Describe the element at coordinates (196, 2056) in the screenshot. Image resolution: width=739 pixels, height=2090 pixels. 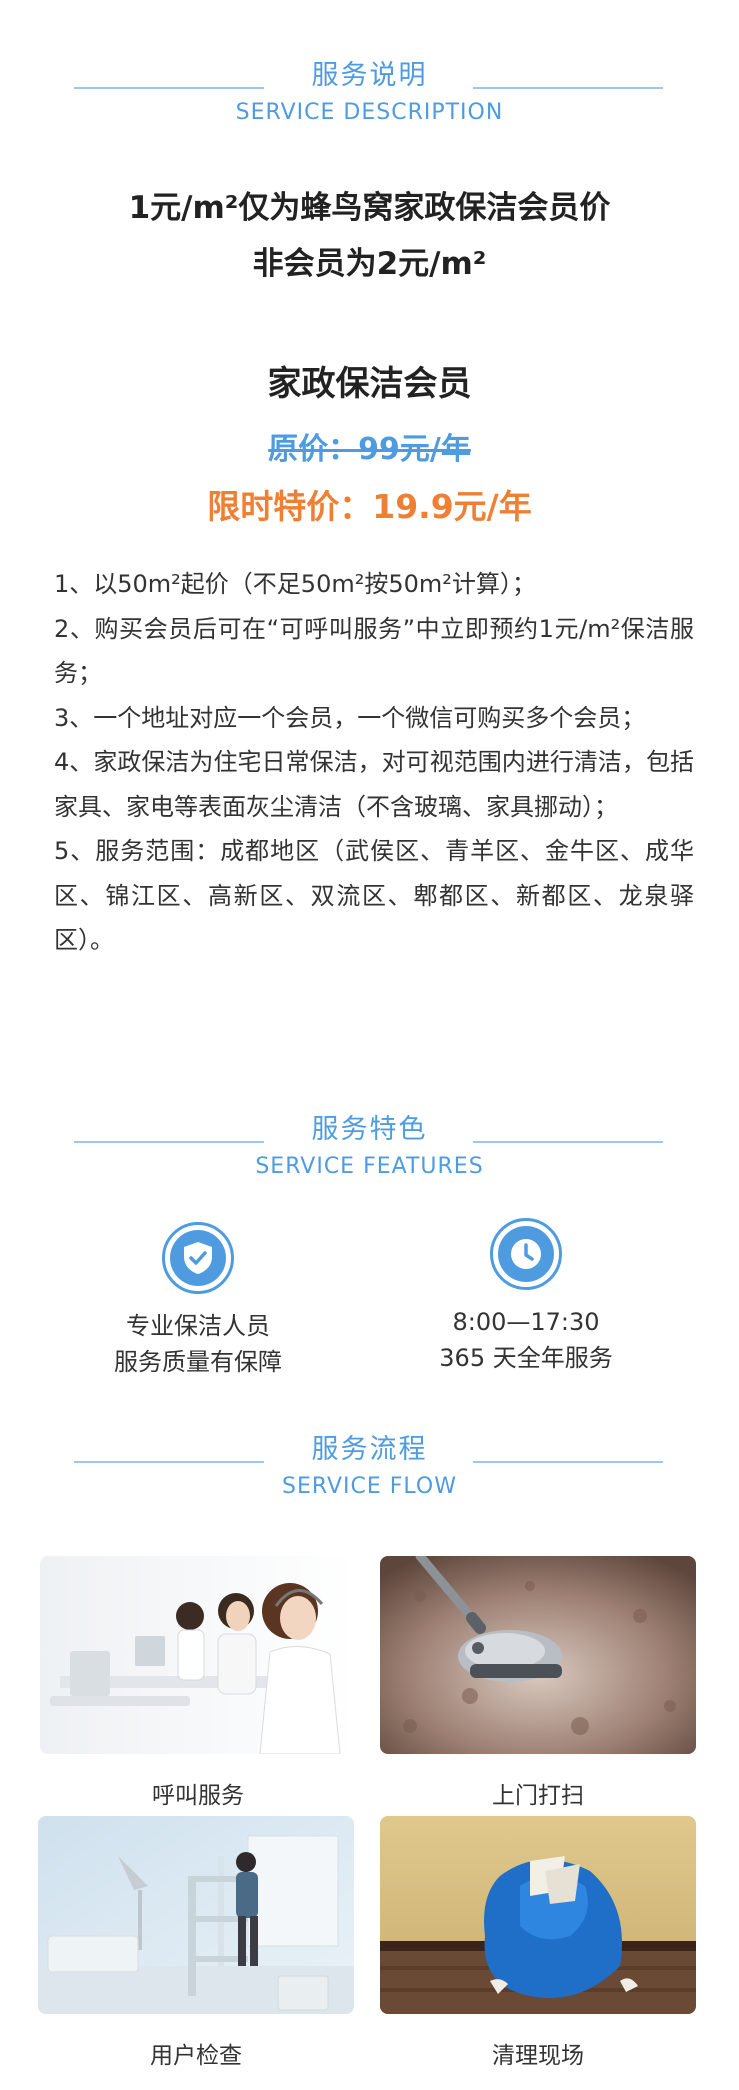
I see `flow-step-label: 用户检查` at that location.